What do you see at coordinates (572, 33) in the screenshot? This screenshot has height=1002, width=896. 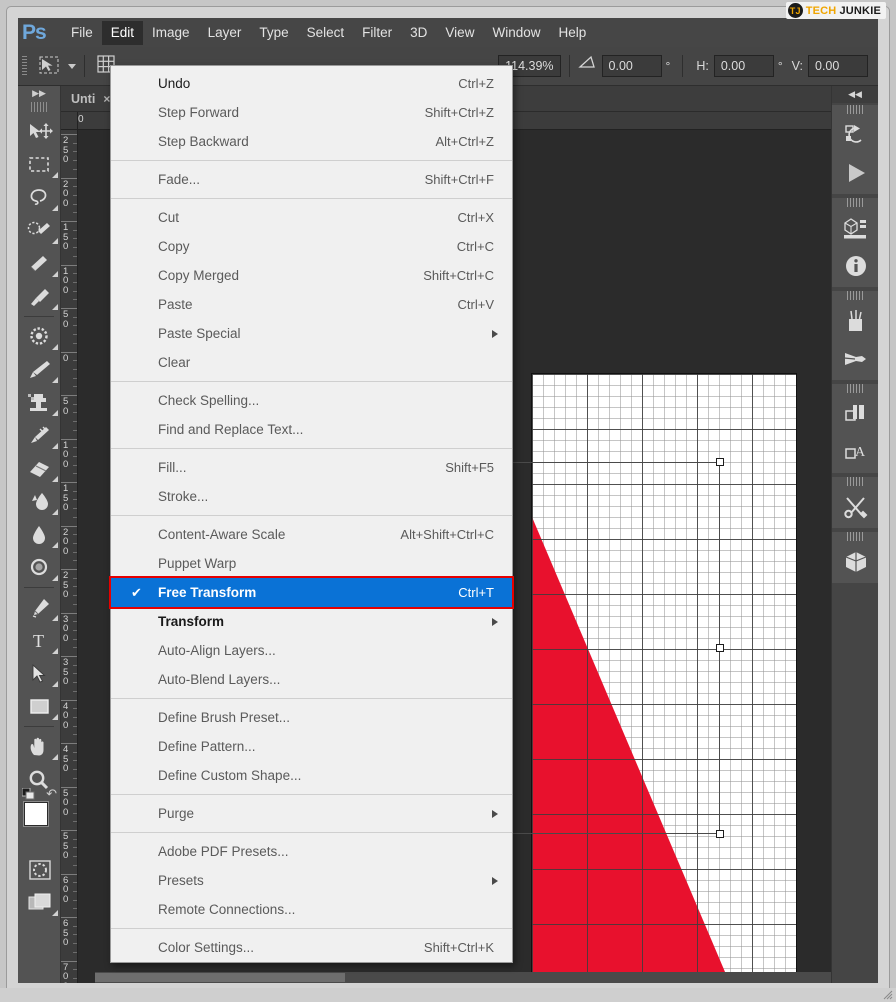 I see `menu-help: Help` at bounding box center [572, 33].